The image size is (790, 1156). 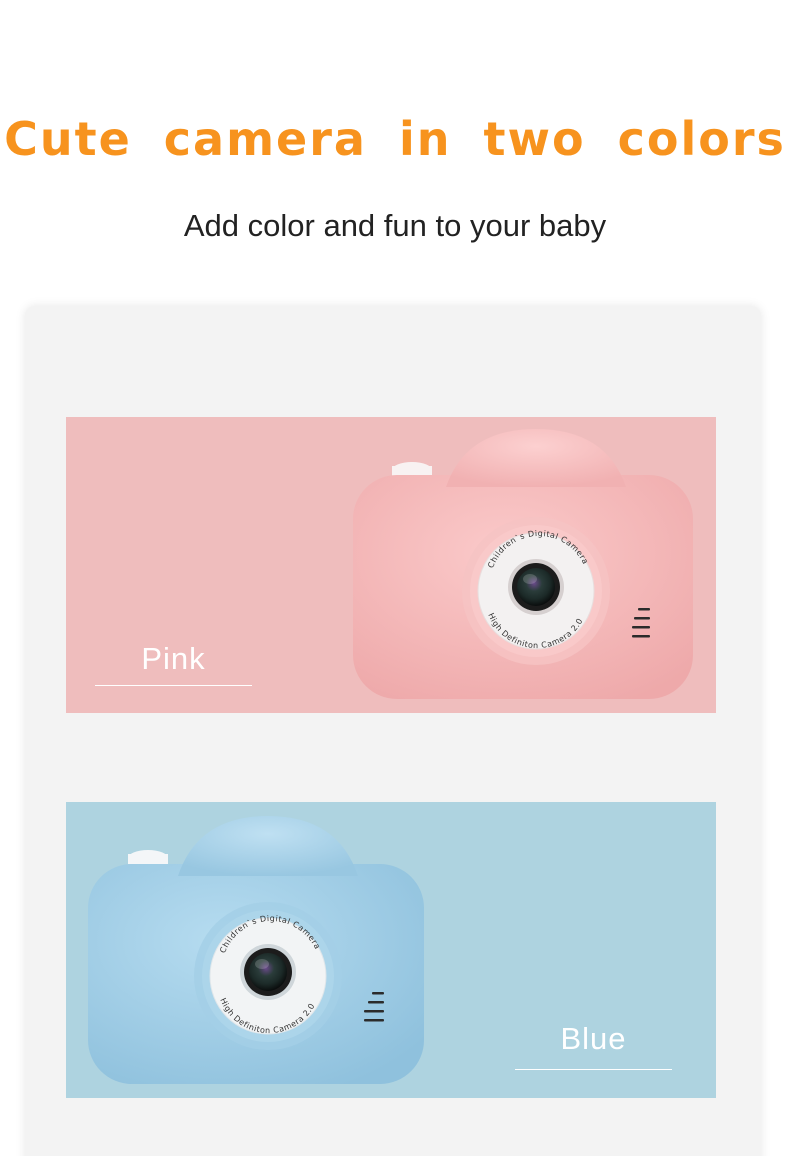 I want to click on section-subtitle: Add color and fun to your baby, so click(x=395, y=225).